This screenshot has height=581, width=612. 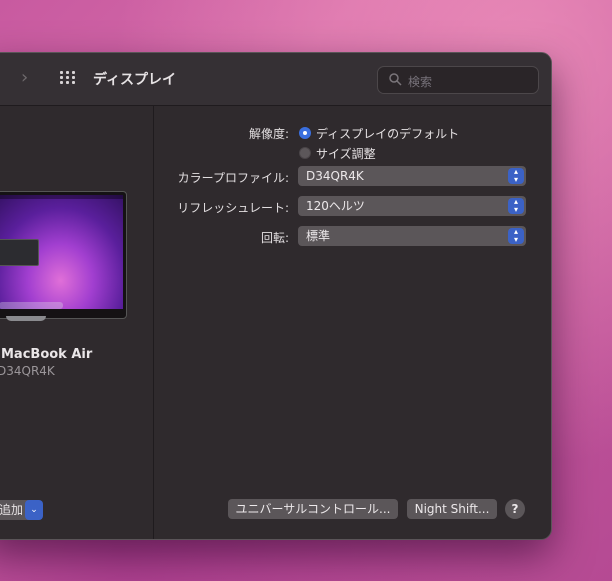 I want to click on display-thumbnail, so click(x=63, y=256).